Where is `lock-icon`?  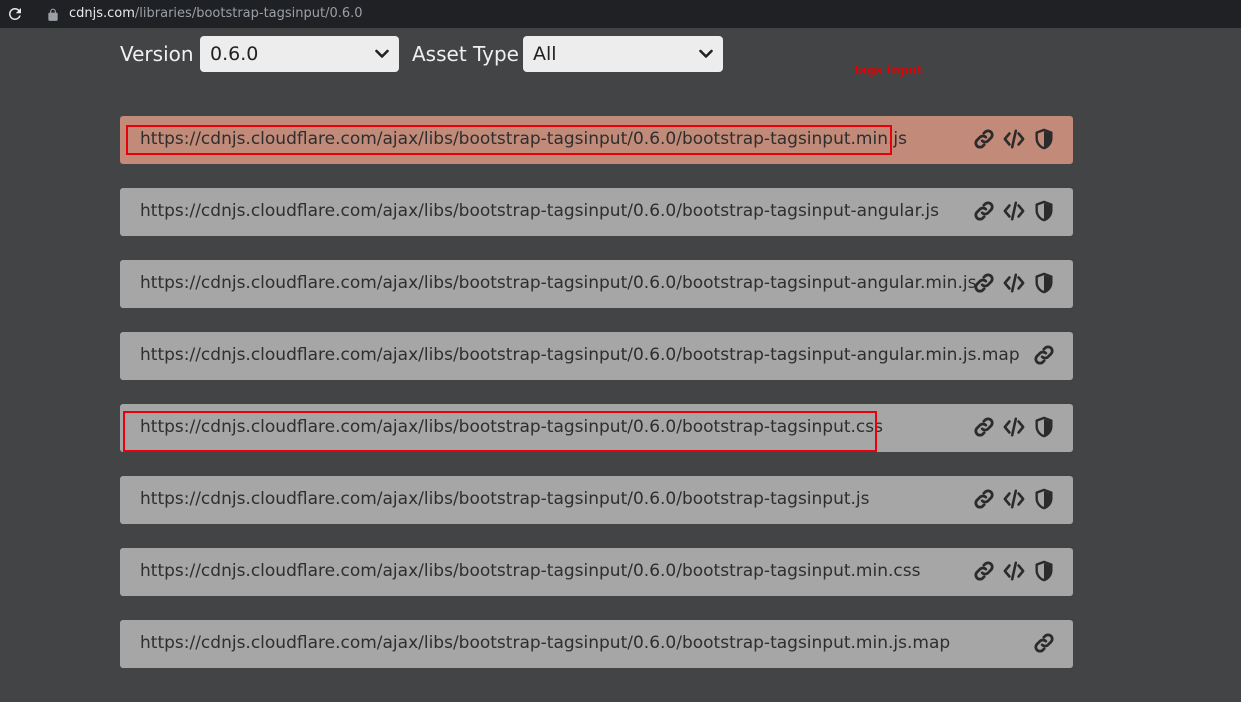 lock-icon is located at coordinates (53, 14).